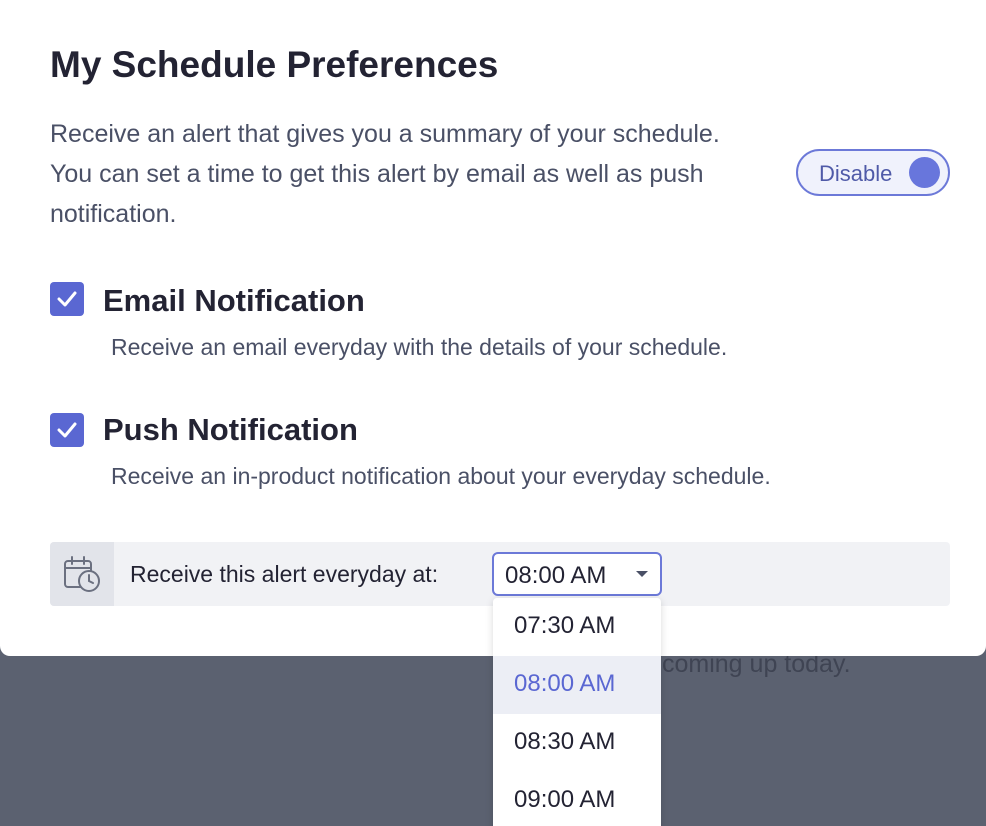  I want to click on time-option-label: 08:30 AM, so click(565, 741).